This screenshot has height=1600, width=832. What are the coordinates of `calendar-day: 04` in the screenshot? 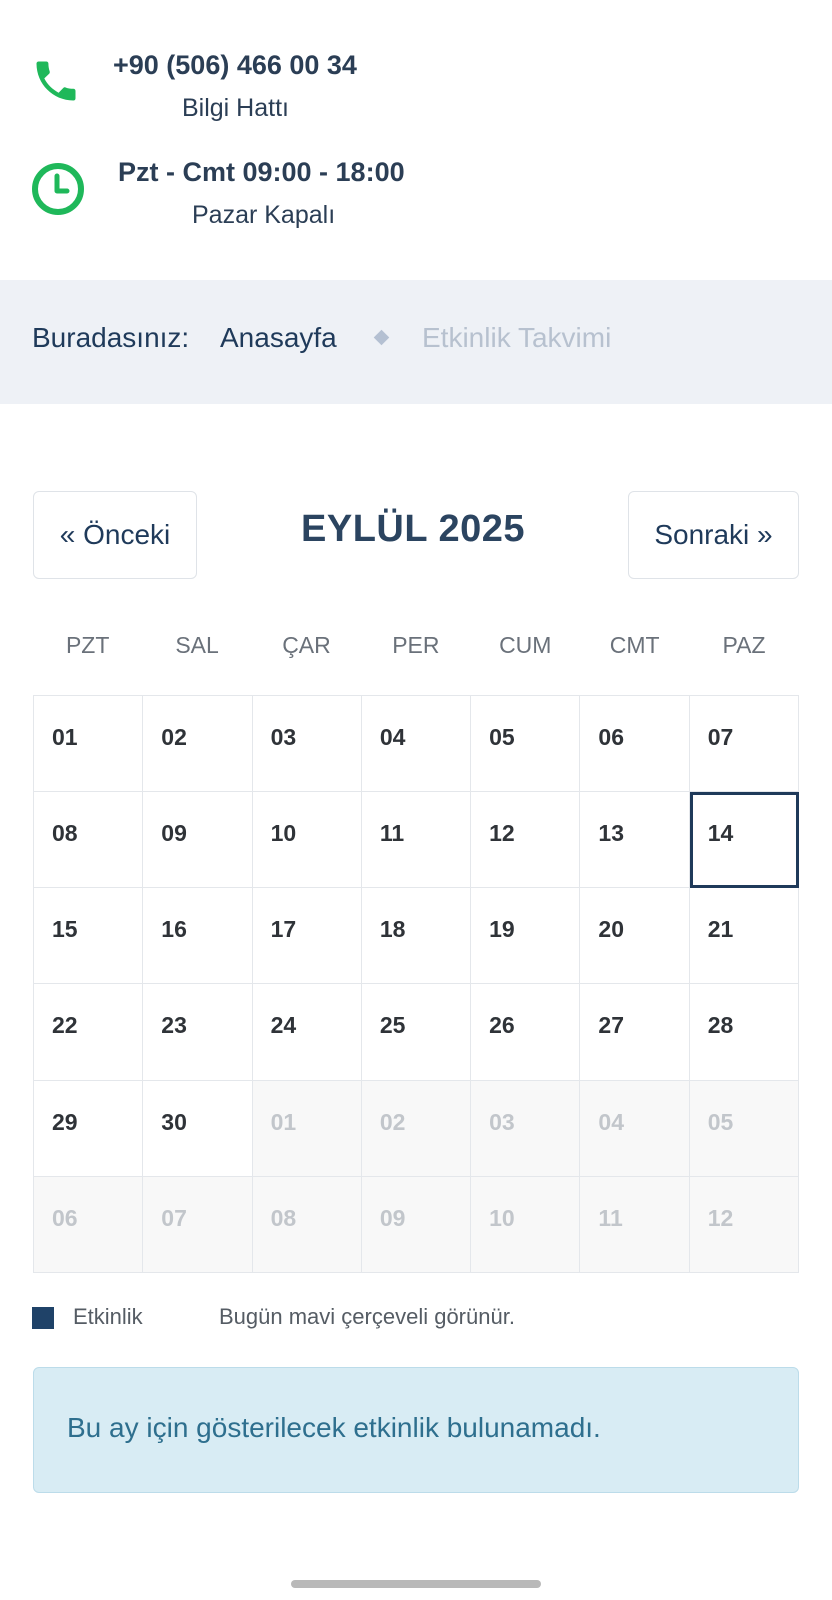 It's located at (416, 744).